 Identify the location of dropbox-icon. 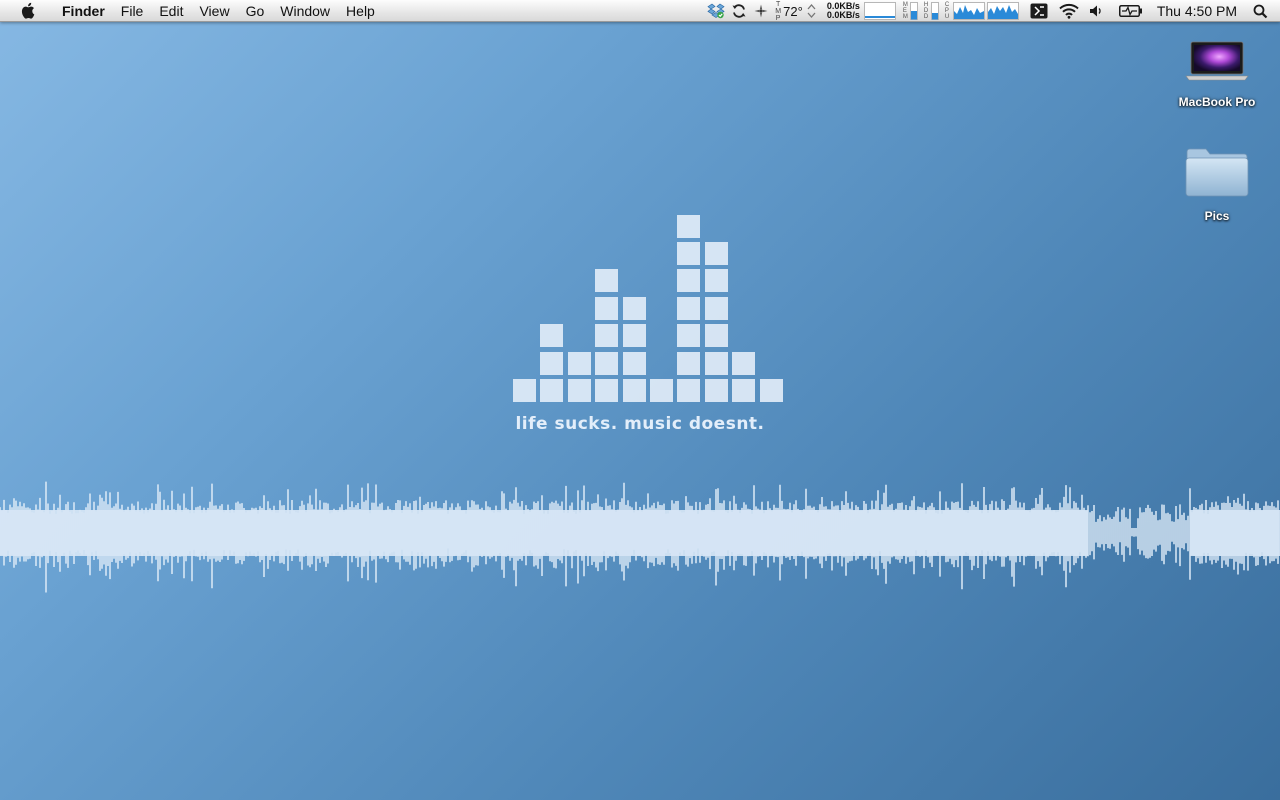
(716, 11).